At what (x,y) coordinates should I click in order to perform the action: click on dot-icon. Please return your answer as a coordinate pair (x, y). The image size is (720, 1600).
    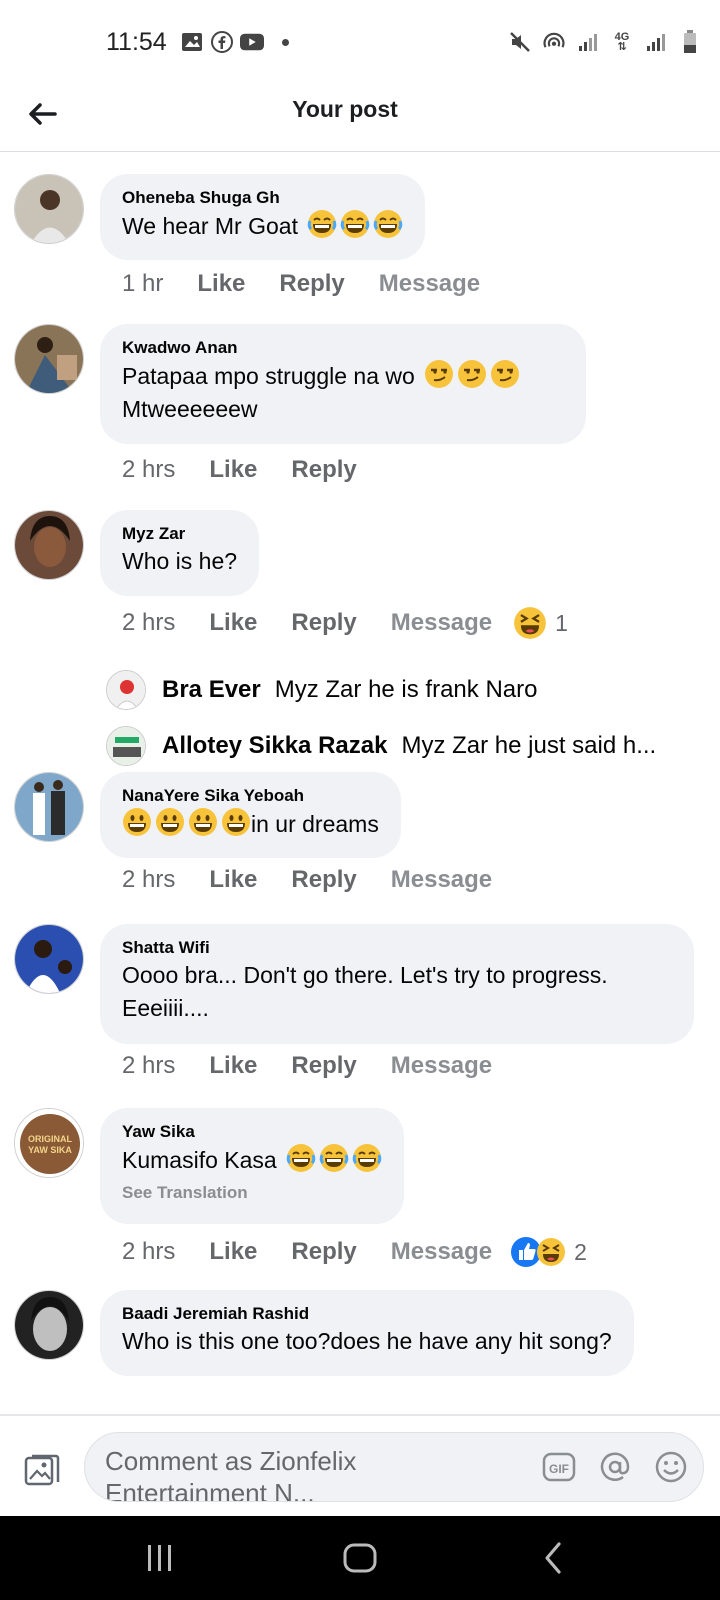
    Looking at the image, I should click on (285, 42).